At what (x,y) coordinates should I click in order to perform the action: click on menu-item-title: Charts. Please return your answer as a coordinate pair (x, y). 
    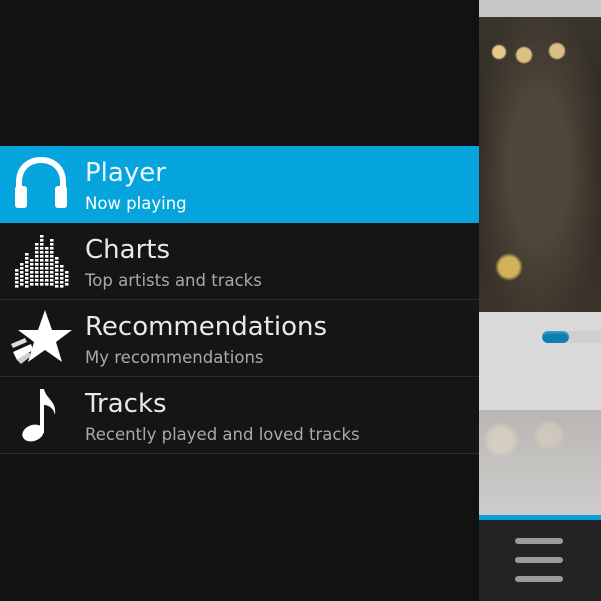
    Looking at the image, I should click on (127, 250).